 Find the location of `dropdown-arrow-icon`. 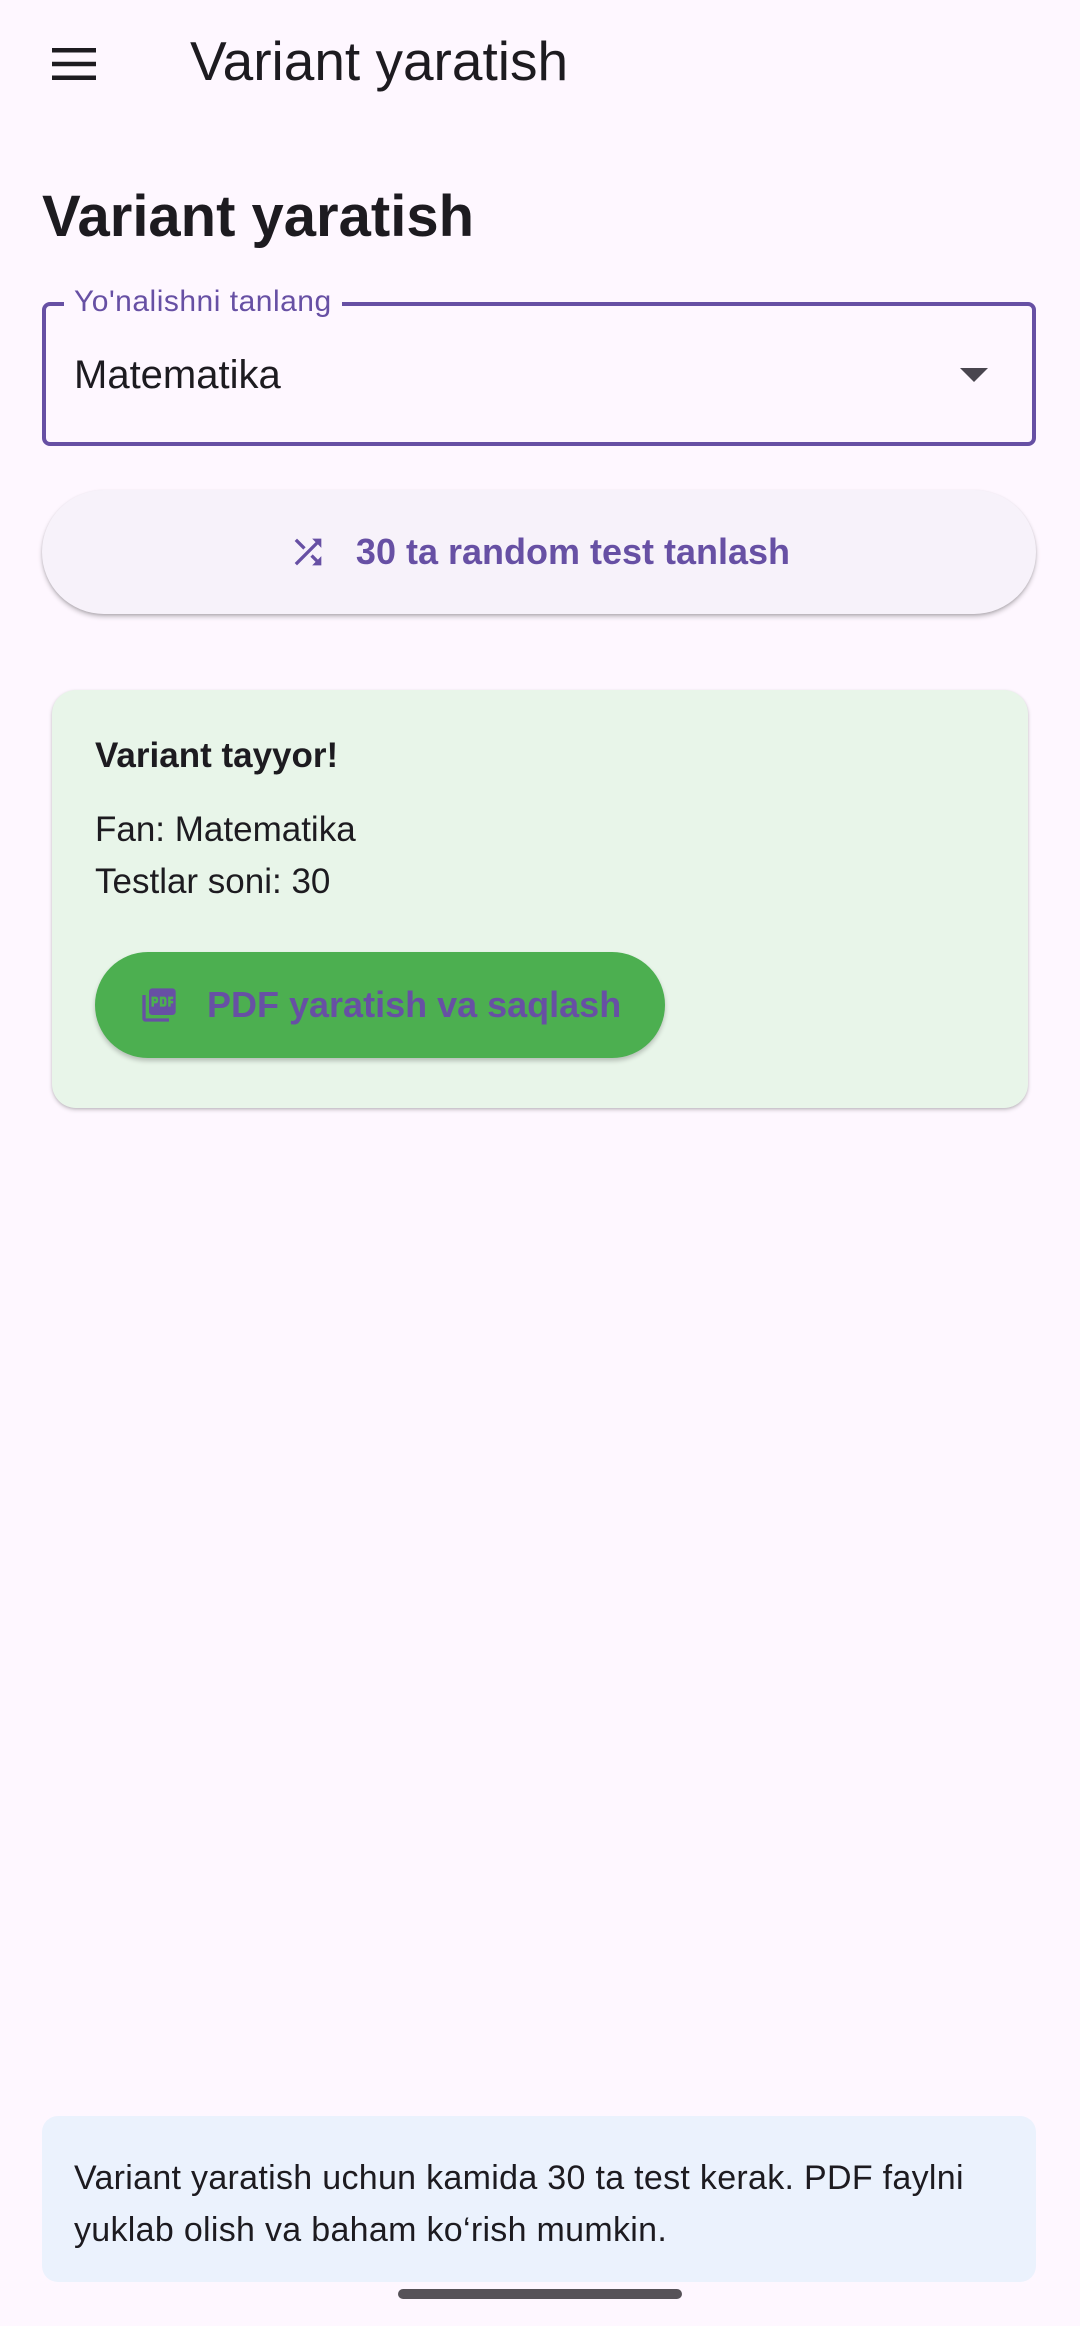

dropdown-arrow-icon is located at coordinates (974, 375).